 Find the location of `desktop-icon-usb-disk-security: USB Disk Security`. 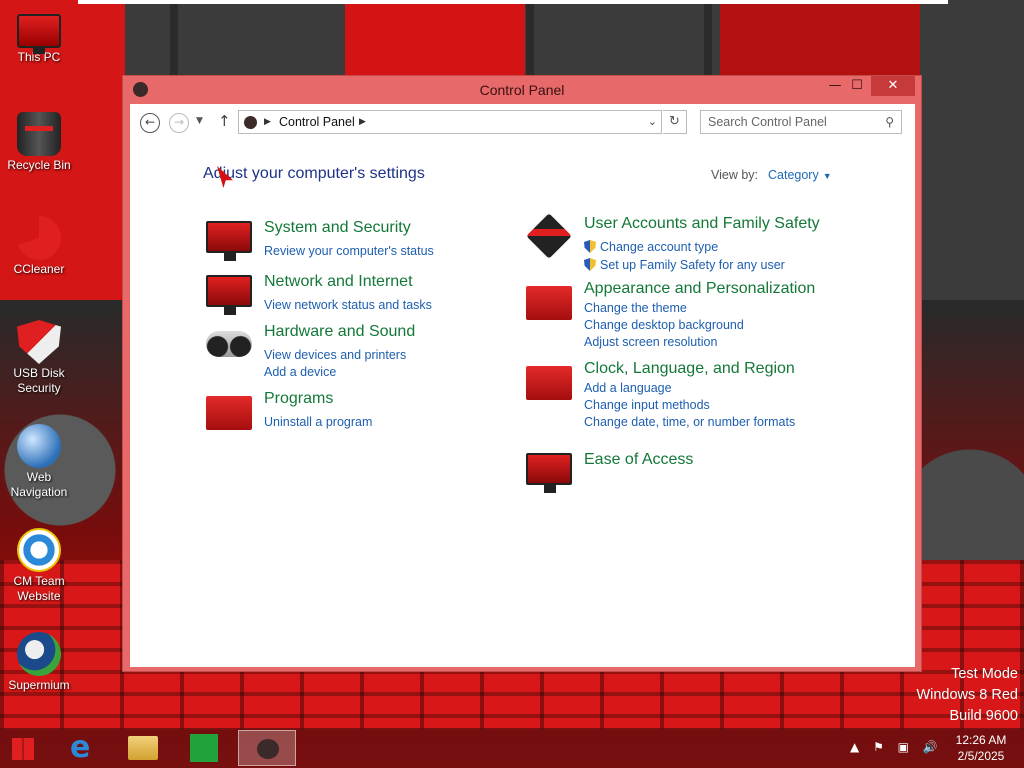

desktop-icon-usb-disk-security: USB Disk Security is located at coordinates (39, 358).